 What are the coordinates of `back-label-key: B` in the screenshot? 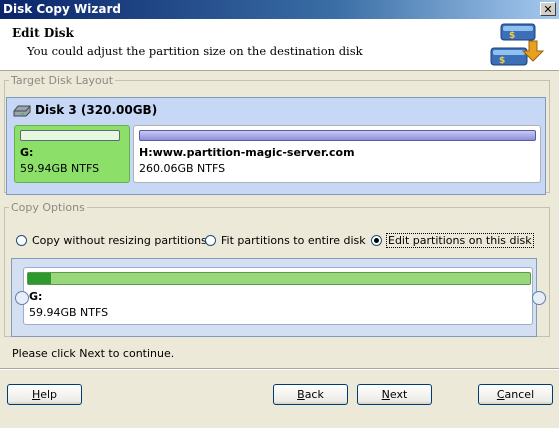 It's located at (301, 394).